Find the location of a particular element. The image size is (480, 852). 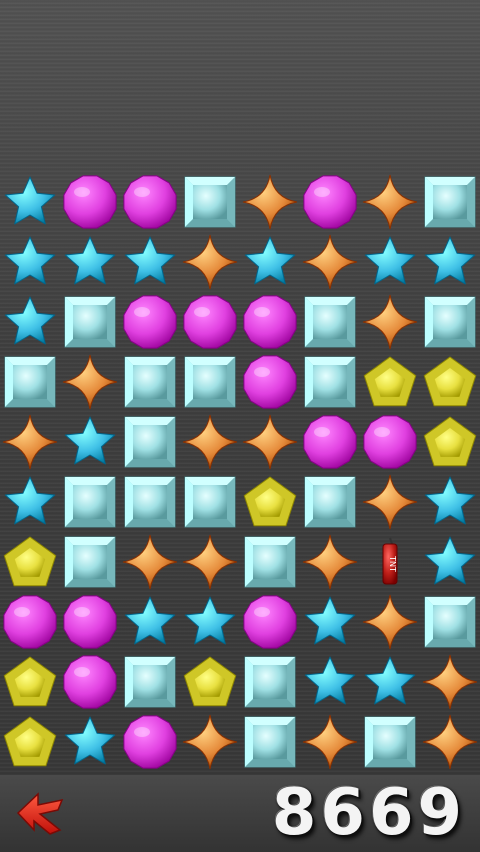

back-button is located at coordinates (40, 813).